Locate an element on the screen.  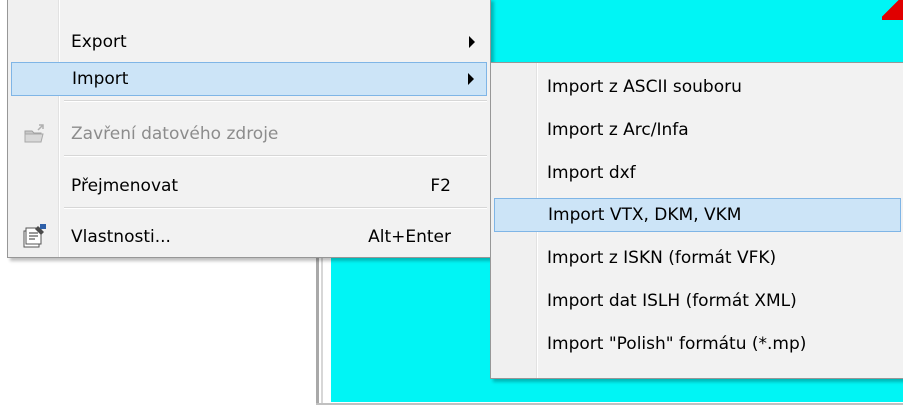
submenu-item-import-iskn: Import z ISKN (formát VFK) is located at coordinates (697, 258).